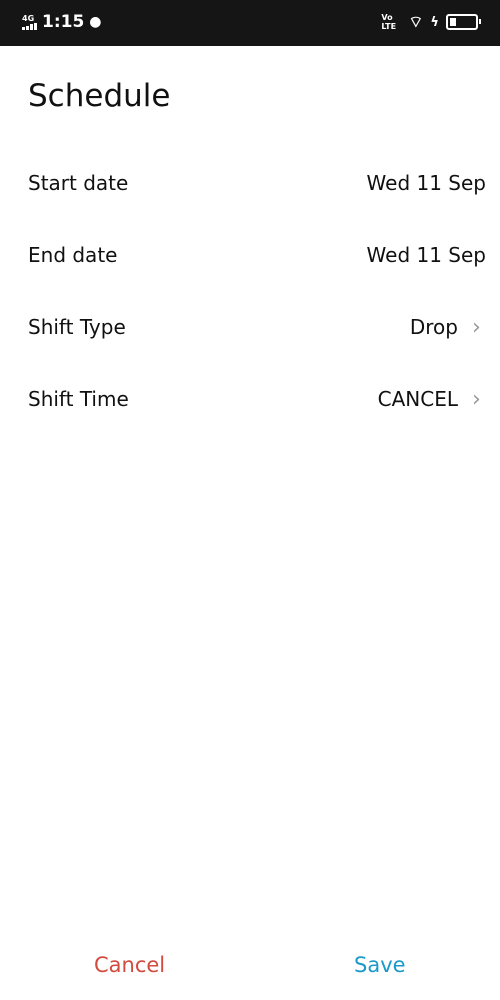 Image resolution: width=500 pixels, height=1000 pixels. I want to click on shift-type-row: Shift Type Drop ›, so click(250, 327).